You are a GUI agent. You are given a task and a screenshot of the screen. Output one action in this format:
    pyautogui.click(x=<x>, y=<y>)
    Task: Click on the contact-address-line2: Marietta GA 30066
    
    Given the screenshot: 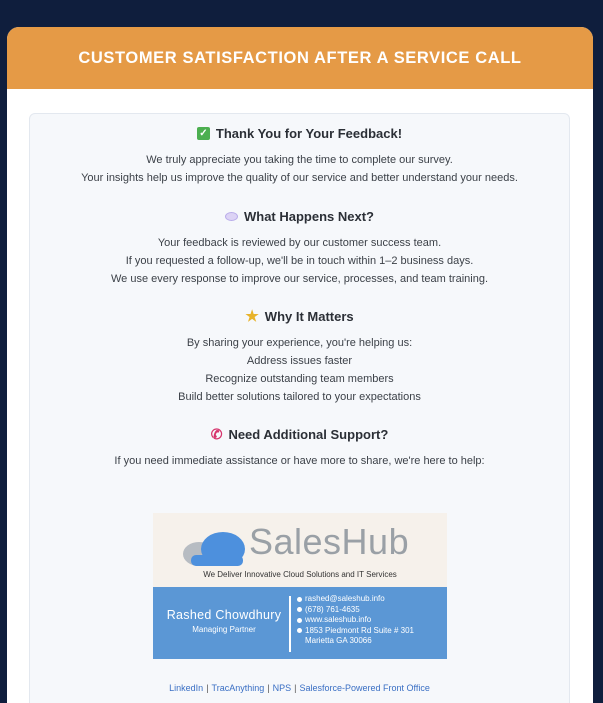 What is the action you would take?
    pyautogui.click(x=338, y=640)
    